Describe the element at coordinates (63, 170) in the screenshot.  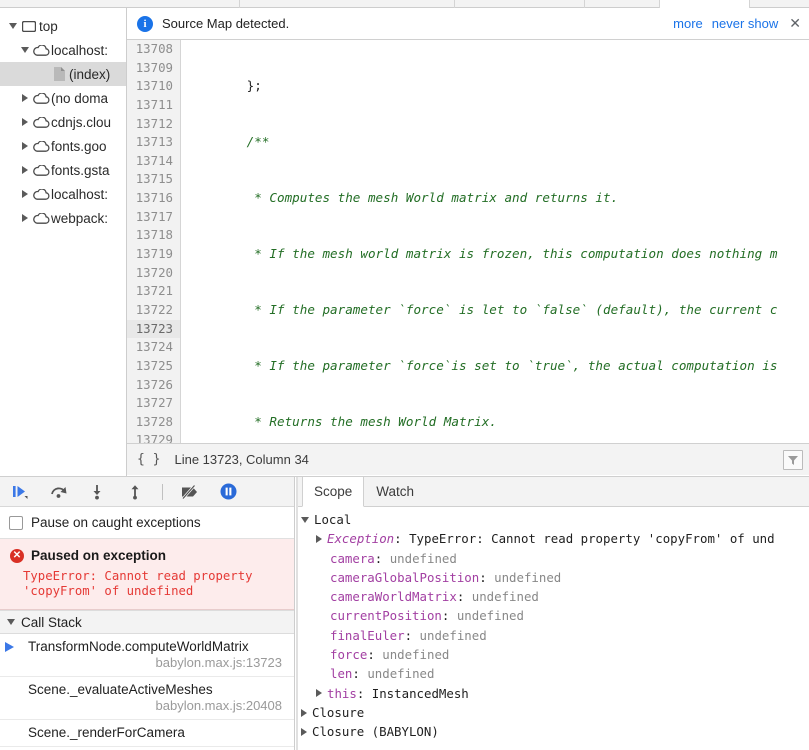
I see `tree-item-fonts-gstatic: fonts.gsta` at that location.